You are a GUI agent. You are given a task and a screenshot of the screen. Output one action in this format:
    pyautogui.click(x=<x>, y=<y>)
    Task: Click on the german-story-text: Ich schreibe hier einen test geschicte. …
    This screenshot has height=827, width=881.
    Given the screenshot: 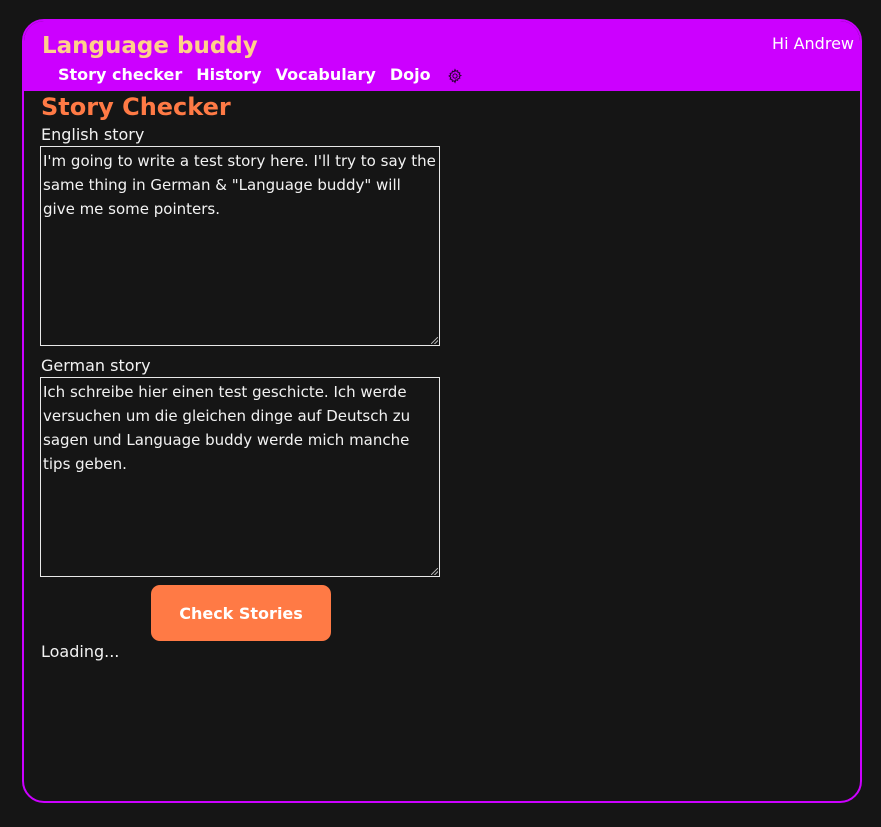 What is the action you would take?
    pyautogui.click(x=227, y=428)
    